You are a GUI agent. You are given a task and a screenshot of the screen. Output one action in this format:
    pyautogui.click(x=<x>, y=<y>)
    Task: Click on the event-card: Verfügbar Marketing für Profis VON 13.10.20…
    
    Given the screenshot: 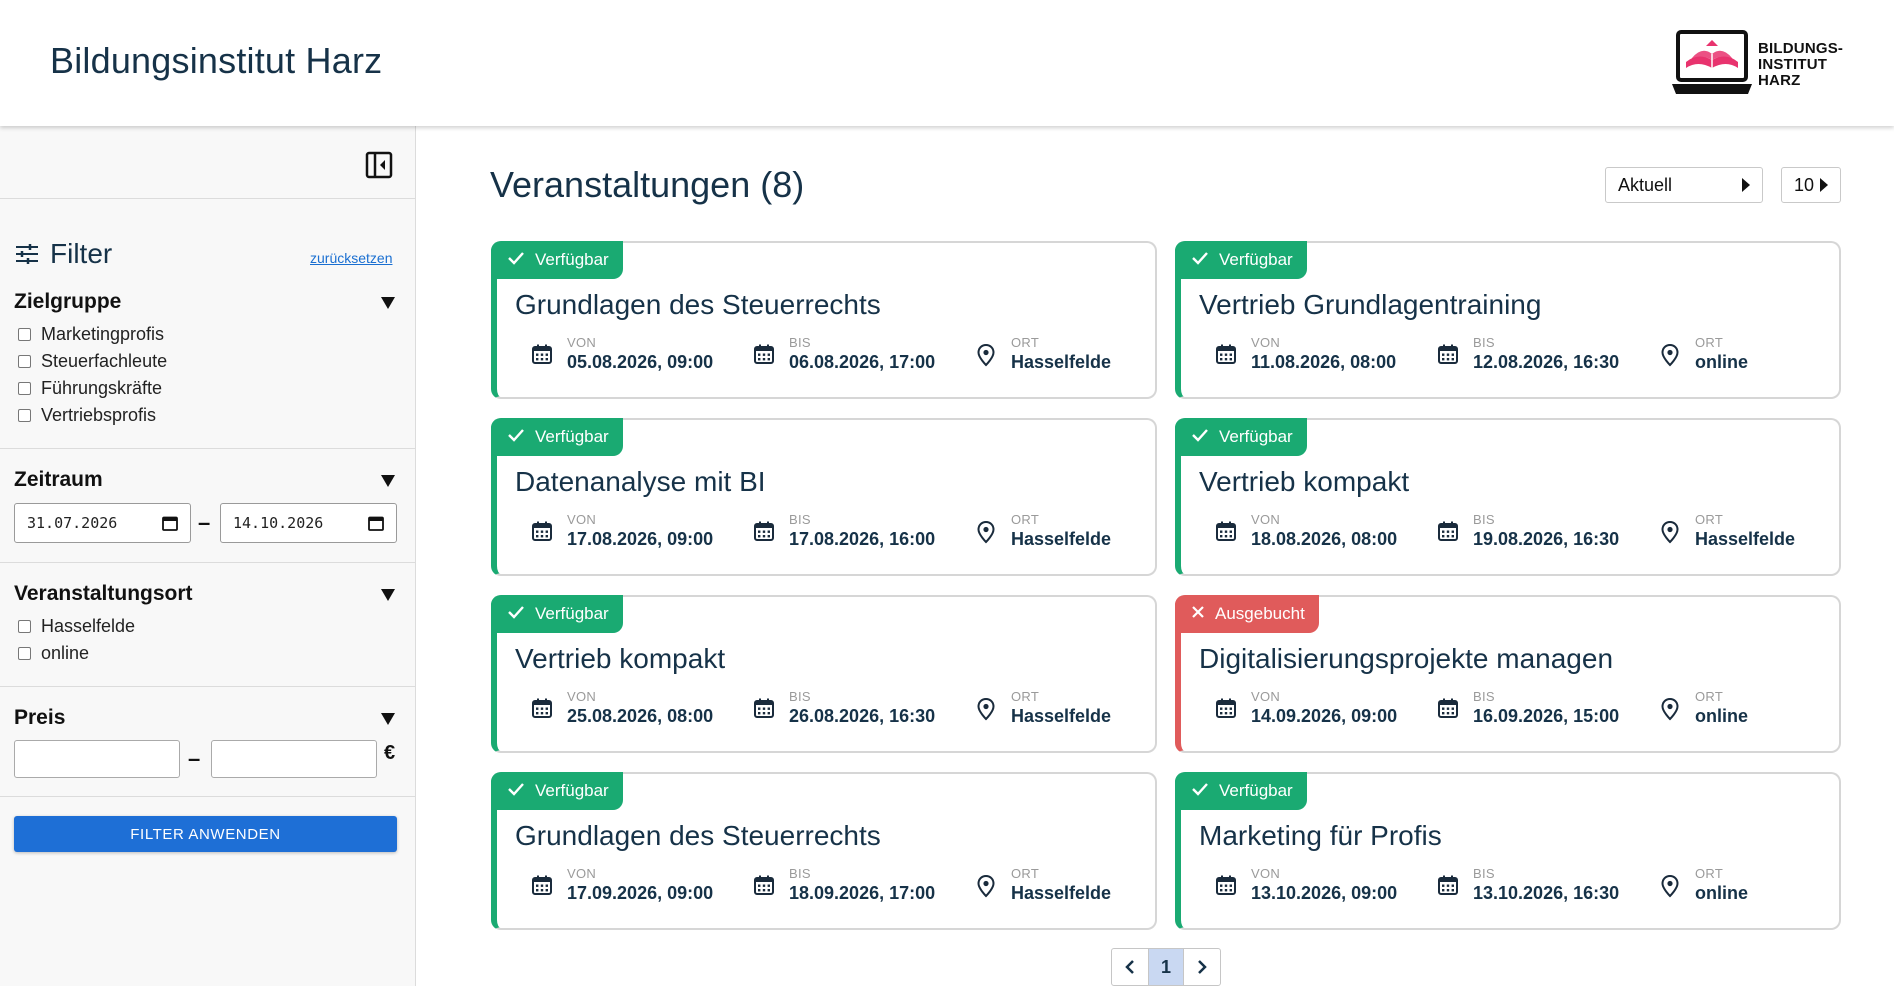 What is the action you would take?
    pyautogui.click(x=1508, y=851)
    